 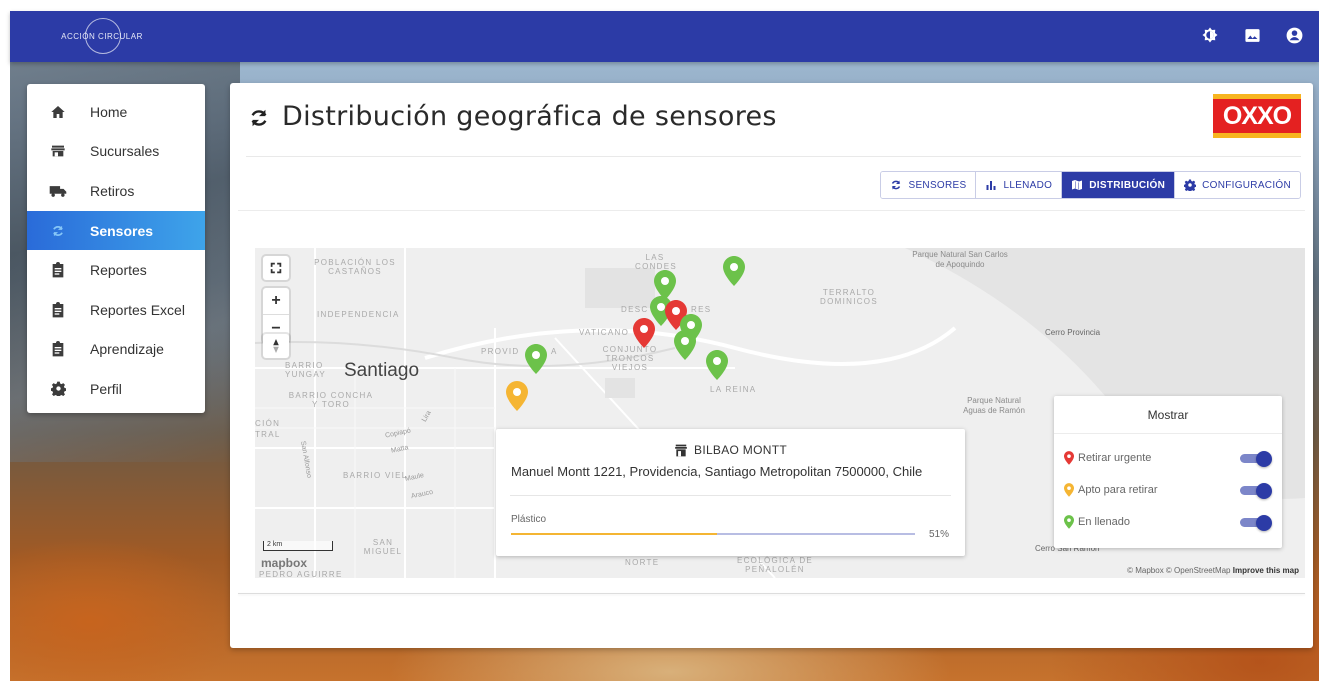 I want to click on tab-llenado: LLENADO, so click(x=1019, y=185).